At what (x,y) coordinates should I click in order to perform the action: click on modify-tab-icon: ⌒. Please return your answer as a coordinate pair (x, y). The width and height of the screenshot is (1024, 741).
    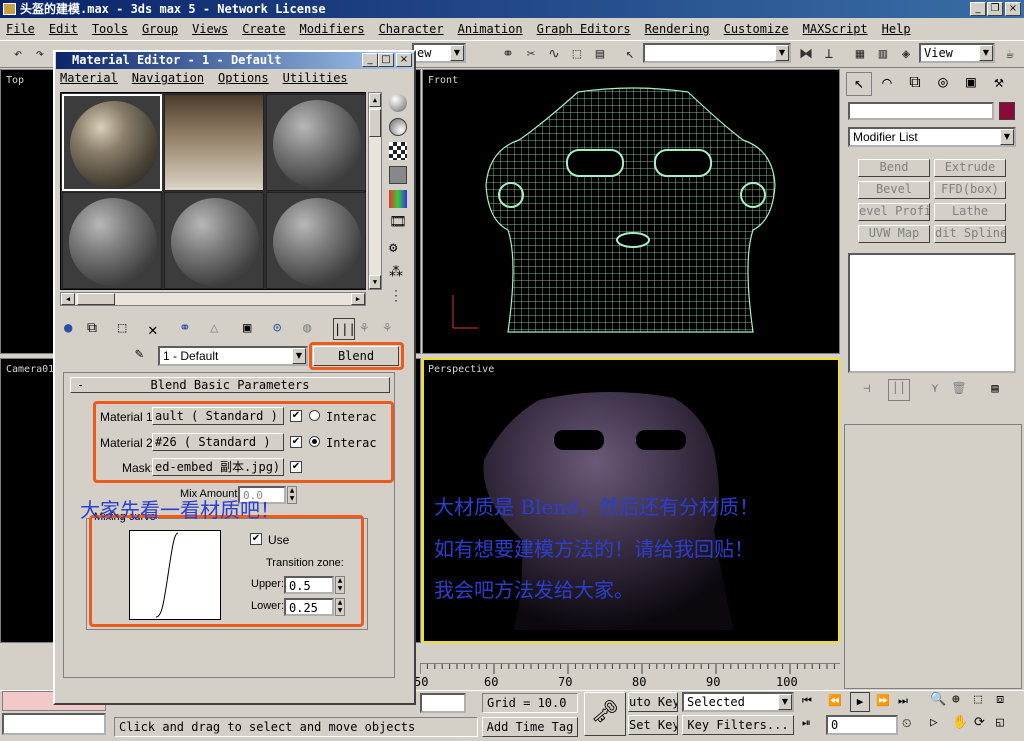
    Looking at the image, I should click on (887, 84).